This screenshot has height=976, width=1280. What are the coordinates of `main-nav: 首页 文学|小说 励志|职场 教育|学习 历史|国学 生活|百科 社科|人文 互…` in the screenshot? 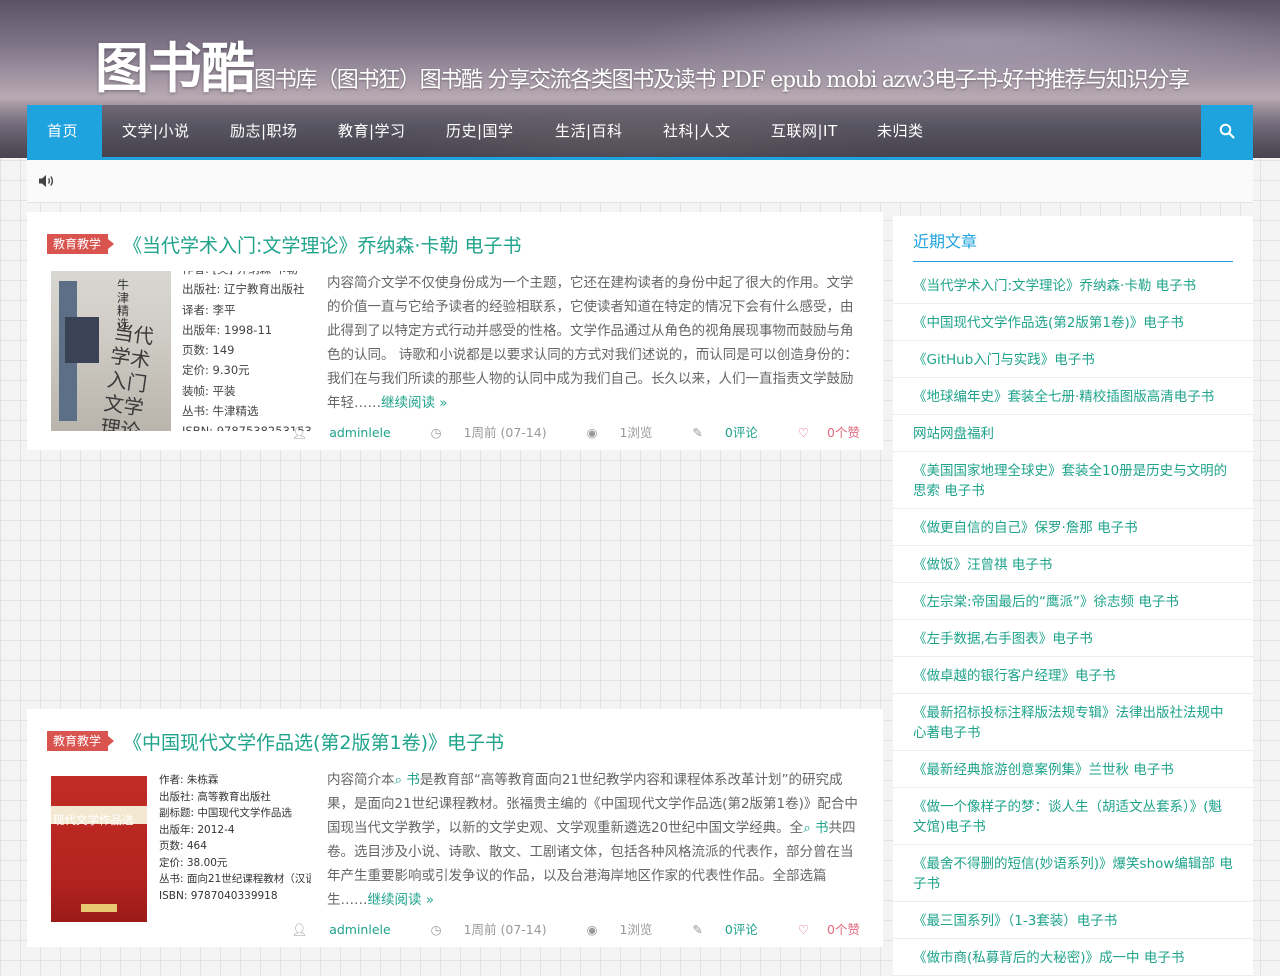 It's located at (640, 133).